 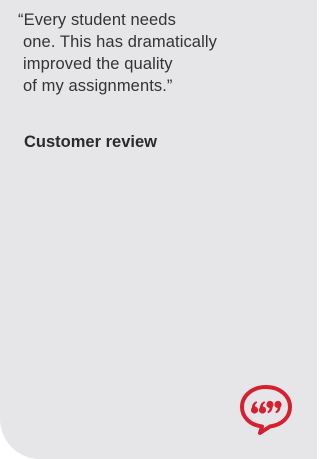 What do you see at coordinates (266, 409) in the screenshot?
I see `quote-bubble-icon` at bounding box center [266, 409].